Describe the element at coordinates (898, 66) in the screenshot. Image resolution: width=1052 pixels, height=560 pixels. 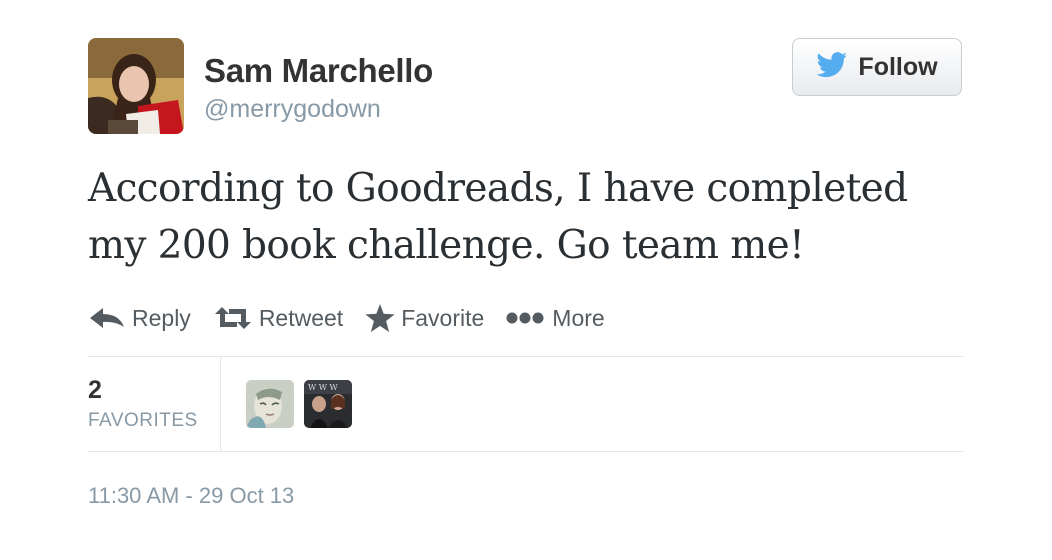
I see `follow-button-label: Follow` at that location.